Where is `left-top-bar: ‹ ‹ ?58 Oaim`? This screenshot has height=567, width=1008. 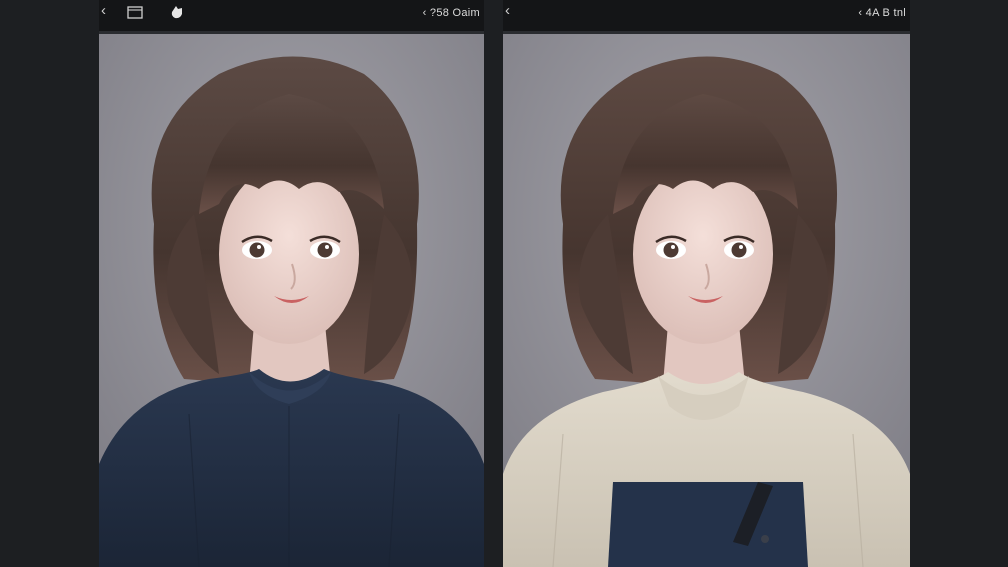
left-top-bar: ‹ ‹ ?58 Oaim is located at coordinates (291, 17).